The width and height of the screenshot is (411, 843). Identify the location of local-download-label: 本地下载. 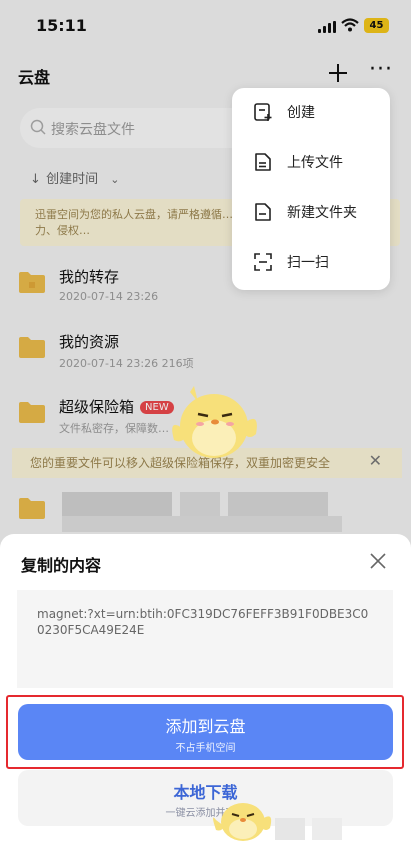
(205, 792).